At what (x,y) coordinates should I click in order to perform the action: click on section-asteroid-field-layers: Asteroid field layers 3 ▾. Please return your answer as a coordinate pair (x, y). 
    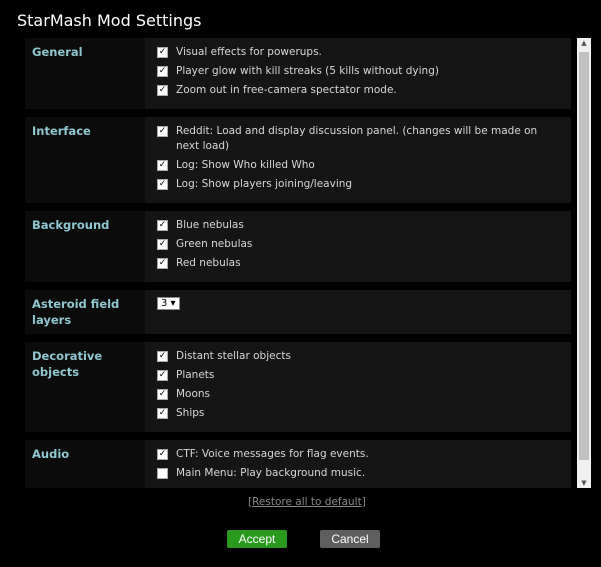
    Looking at the image, I should click on (298, 312).